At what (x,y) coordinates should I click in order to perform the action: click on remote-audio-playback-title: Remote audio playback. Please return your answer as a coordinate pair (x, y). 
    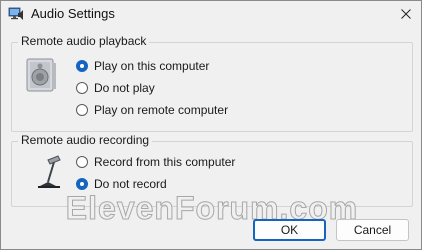
    Looking at the image, I should click on (84, 41).